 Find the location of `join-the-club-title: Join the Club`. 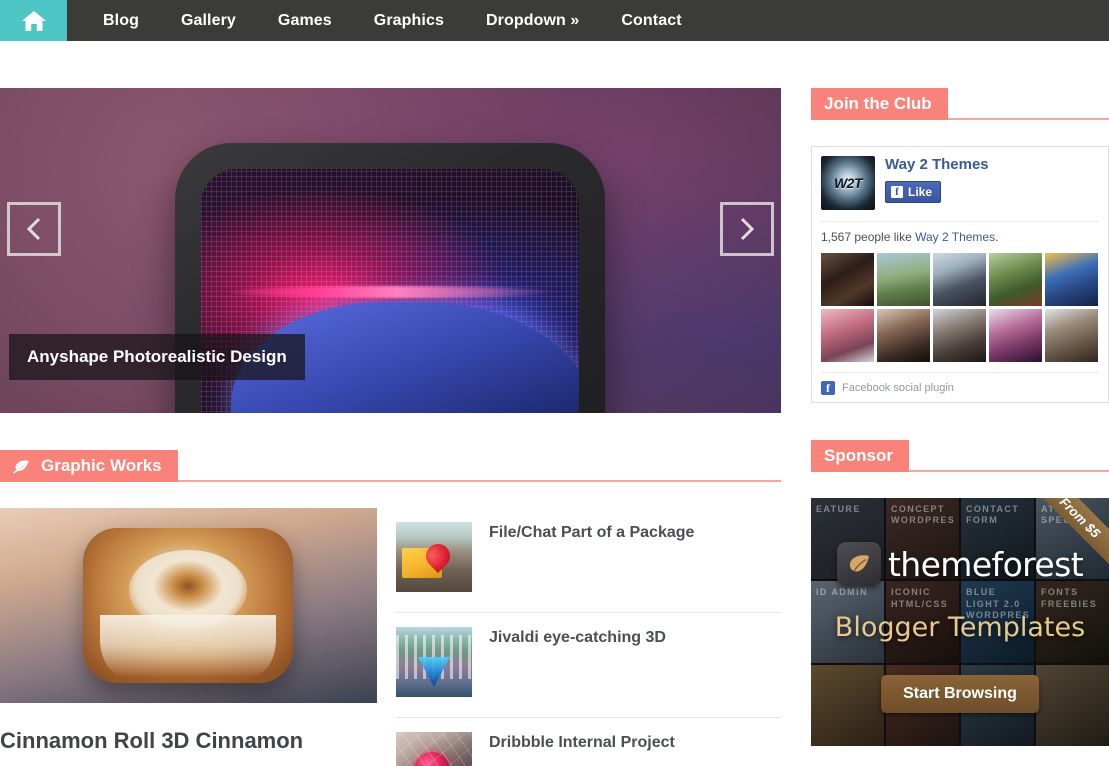

join-the-club-title: Join the Club is located at coordinates (878, 103).